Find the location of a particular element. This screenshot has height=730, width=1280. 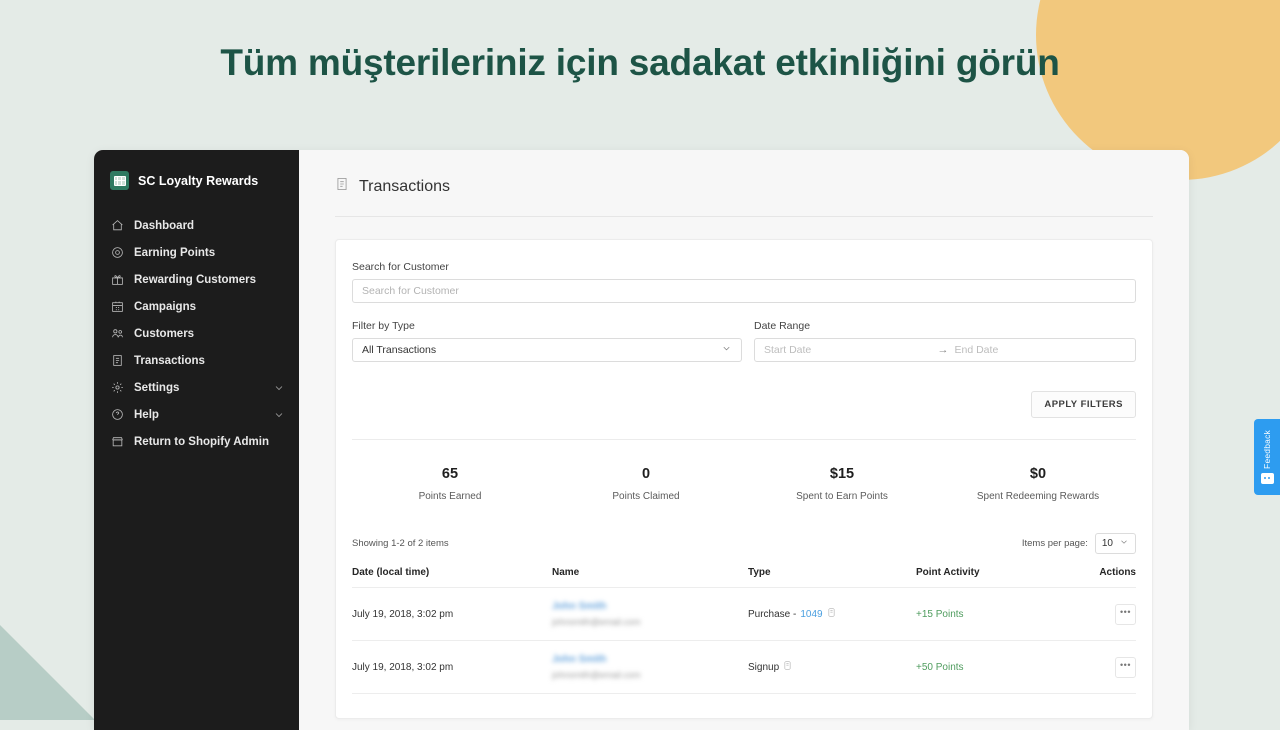

apply-filters-row: APPLY FILTERS is located at coordinates (744, 404).